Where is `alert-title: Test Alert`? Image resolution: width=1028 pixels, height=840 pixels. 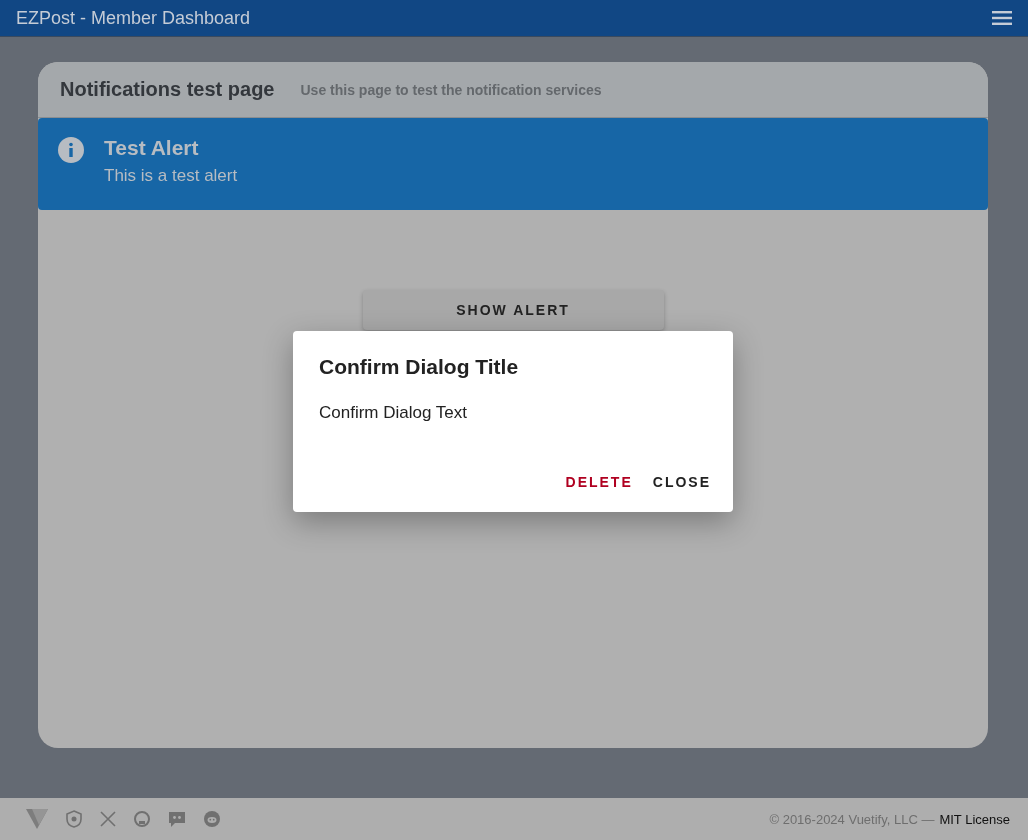
alert-title: Test Alert is located at coordinates (152, 148).